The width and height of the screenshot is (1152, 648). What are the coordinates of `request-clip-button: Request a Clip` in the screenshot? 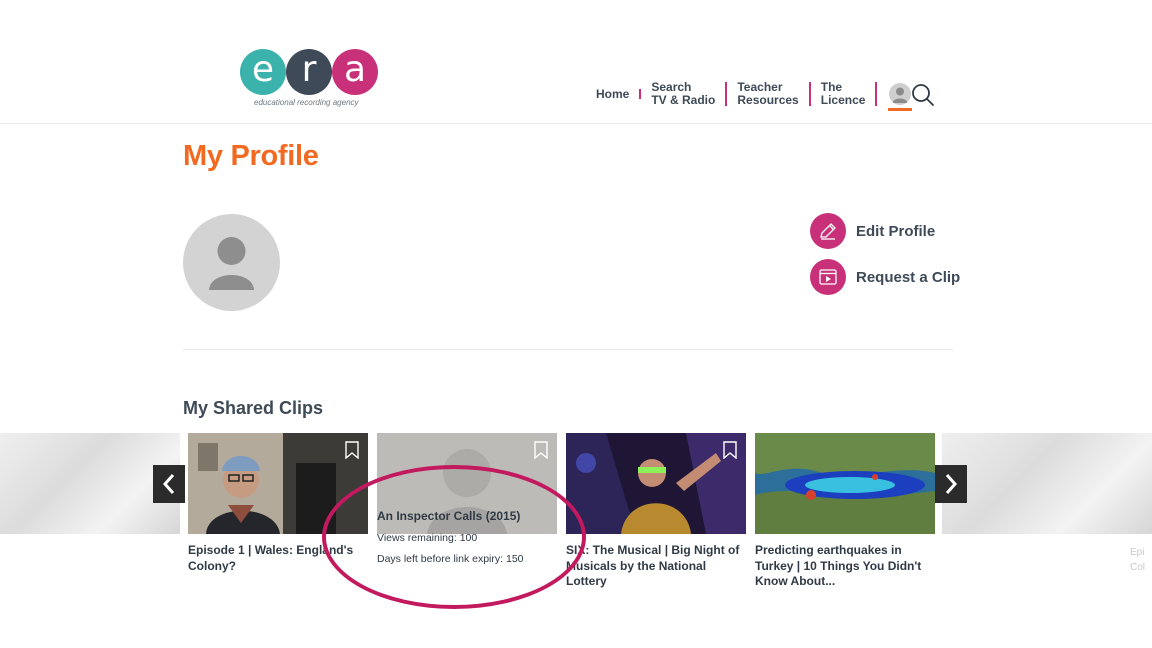 It's located at (885, 277).